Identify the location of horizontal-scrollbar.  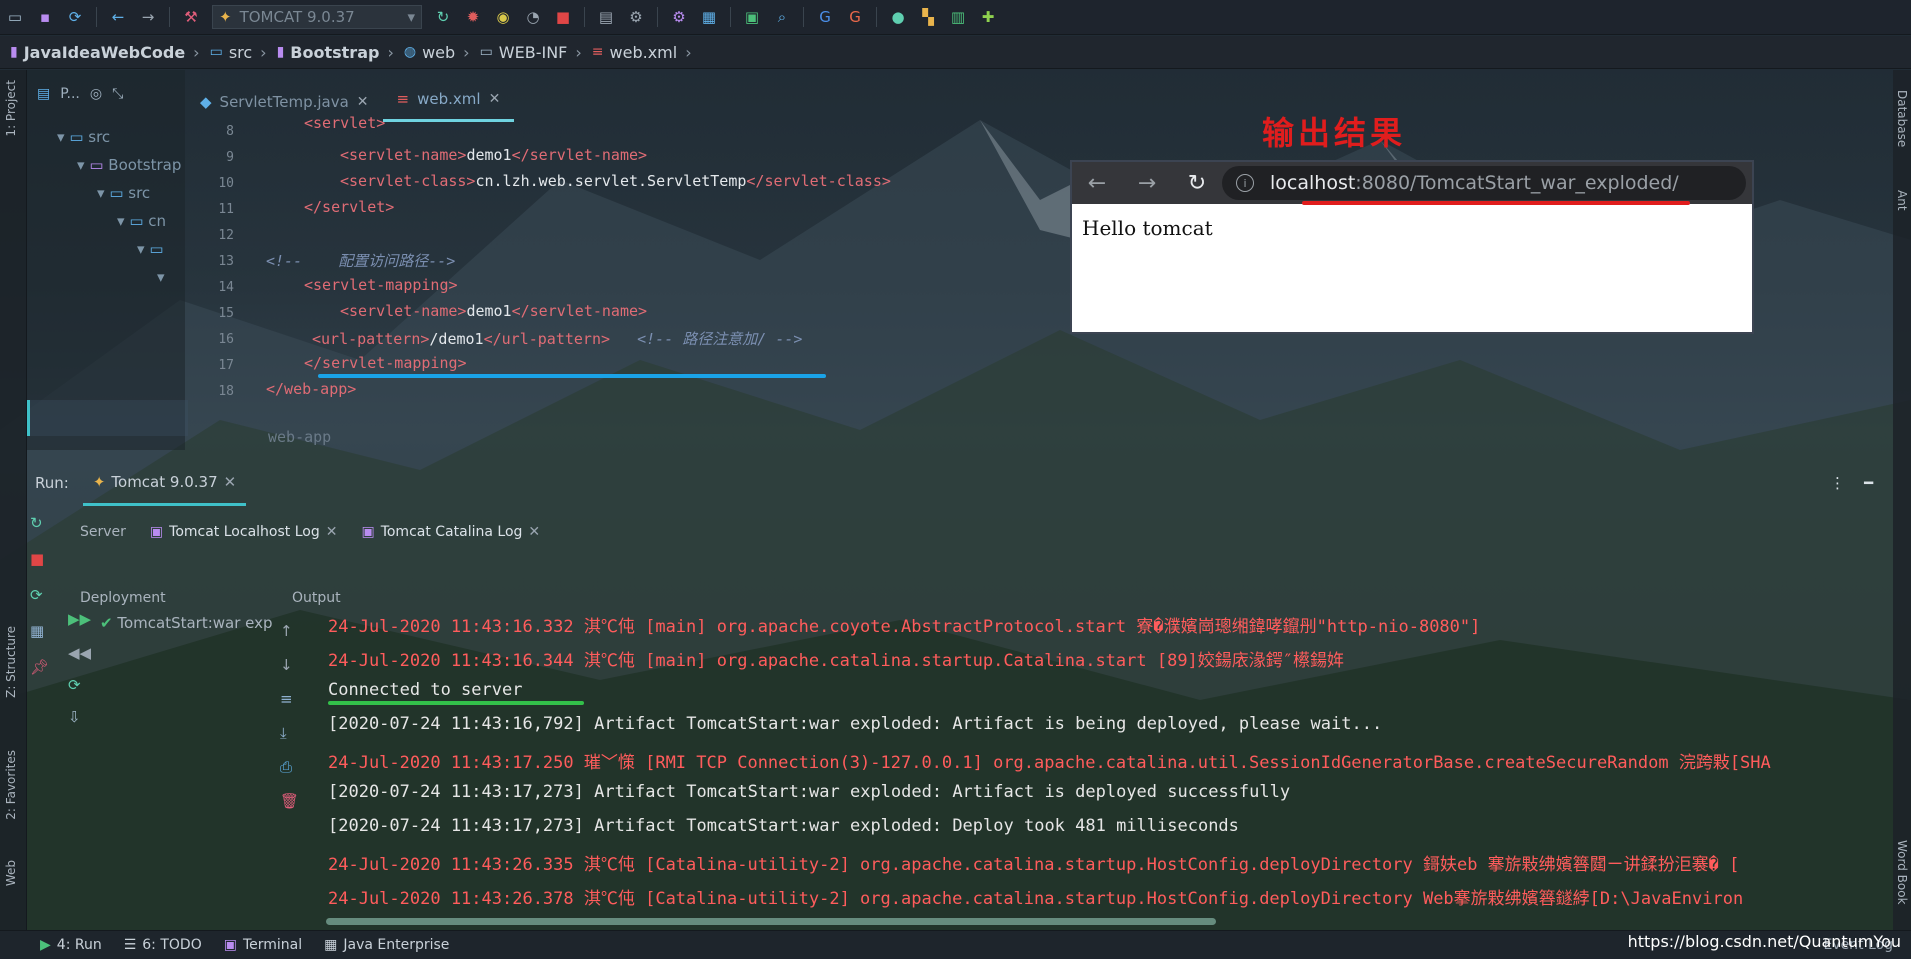
(771, 921).